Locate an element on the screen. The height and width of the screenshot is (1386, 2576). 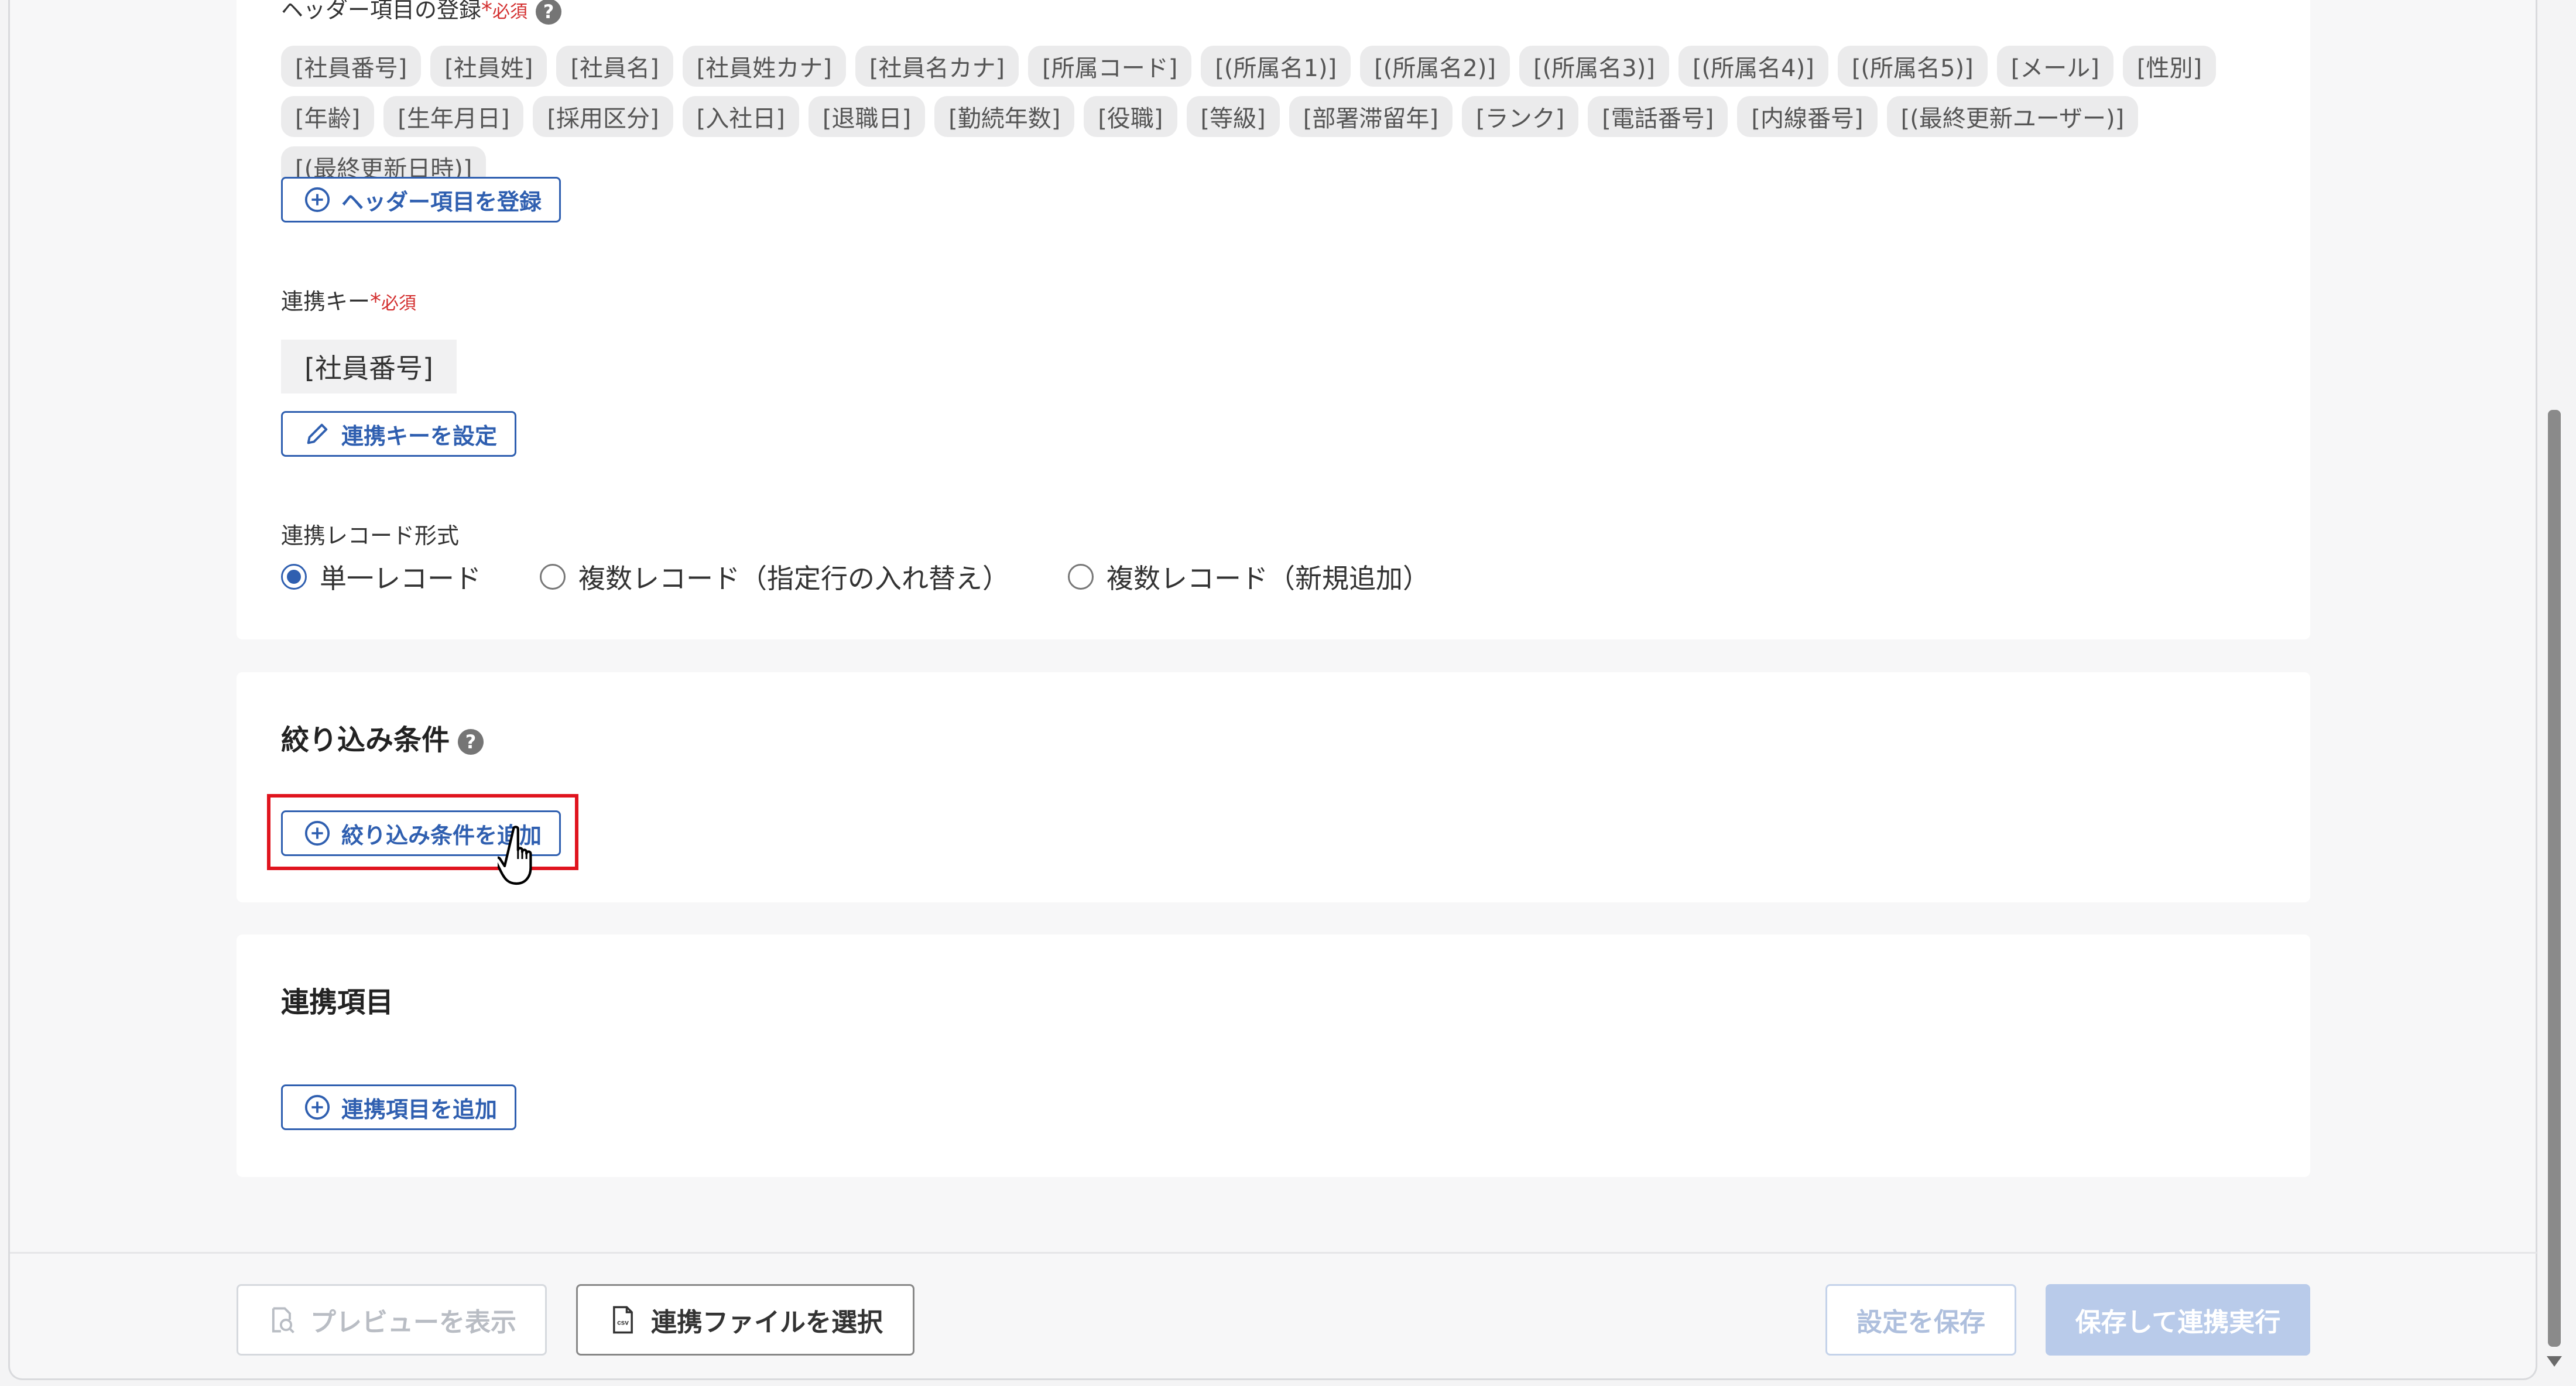
preview-button: プレビューを表示 is located at coordinates (392, 1320).